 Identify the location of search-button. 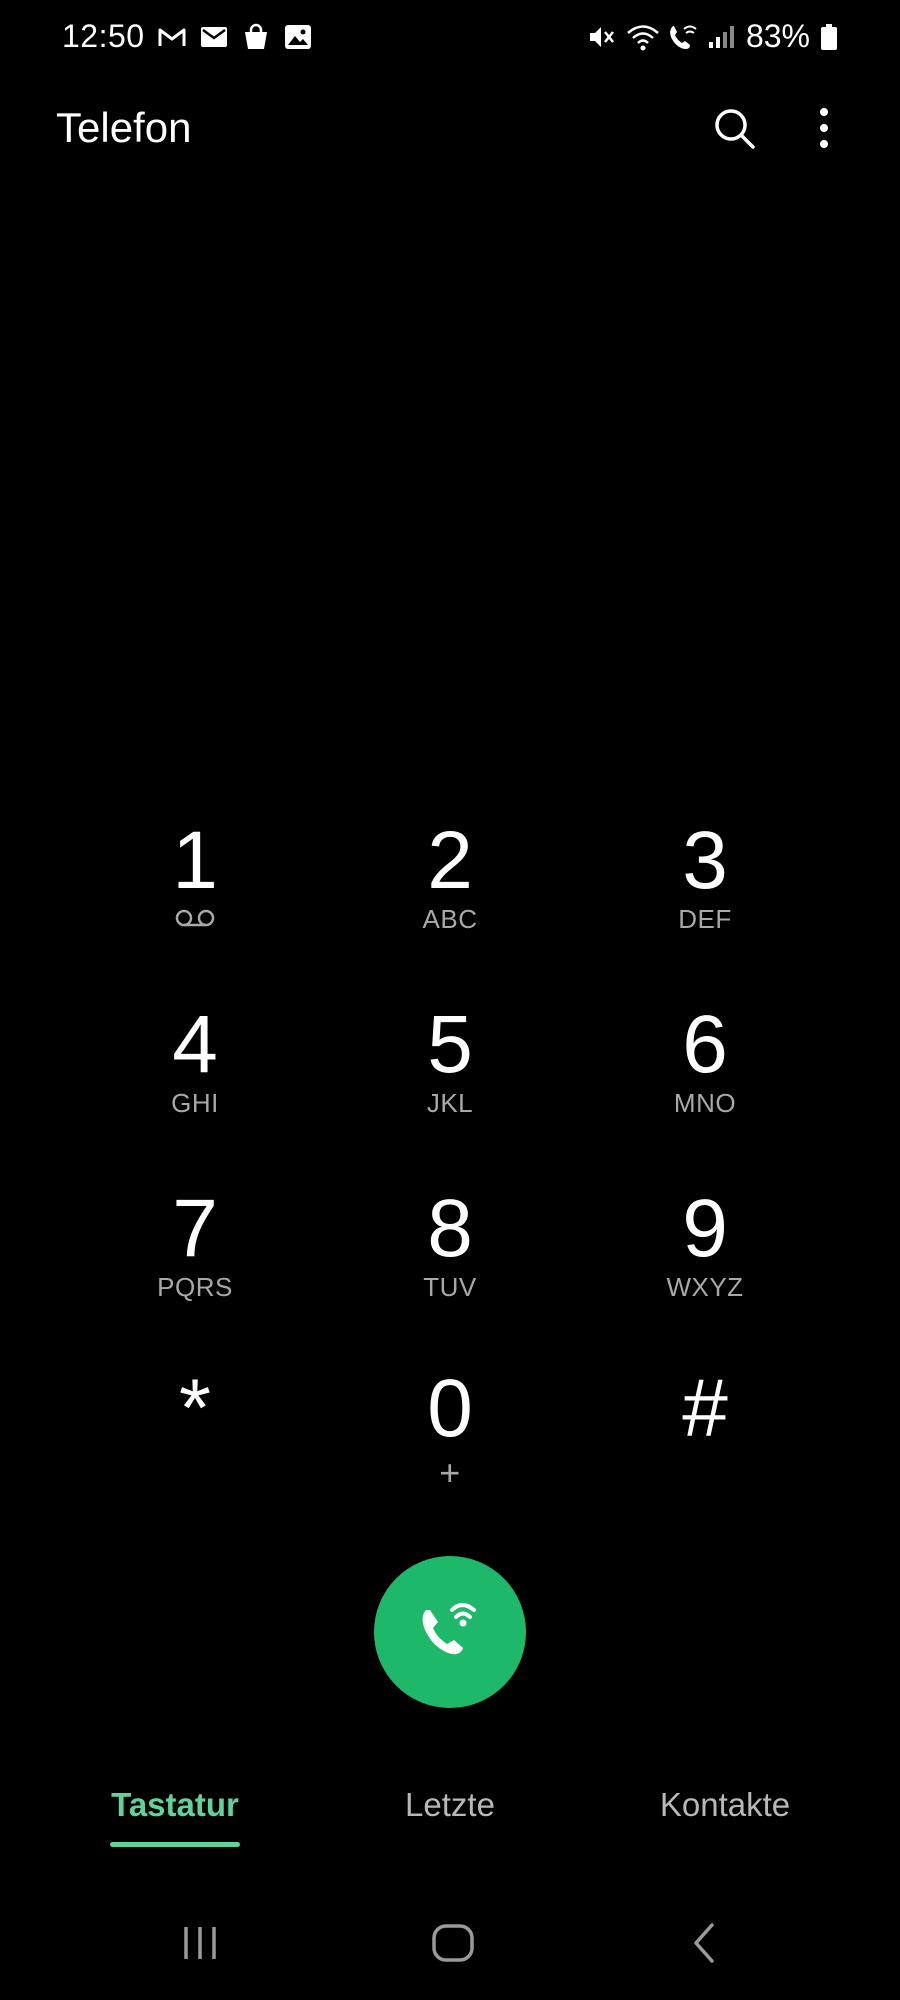
(734, 130).